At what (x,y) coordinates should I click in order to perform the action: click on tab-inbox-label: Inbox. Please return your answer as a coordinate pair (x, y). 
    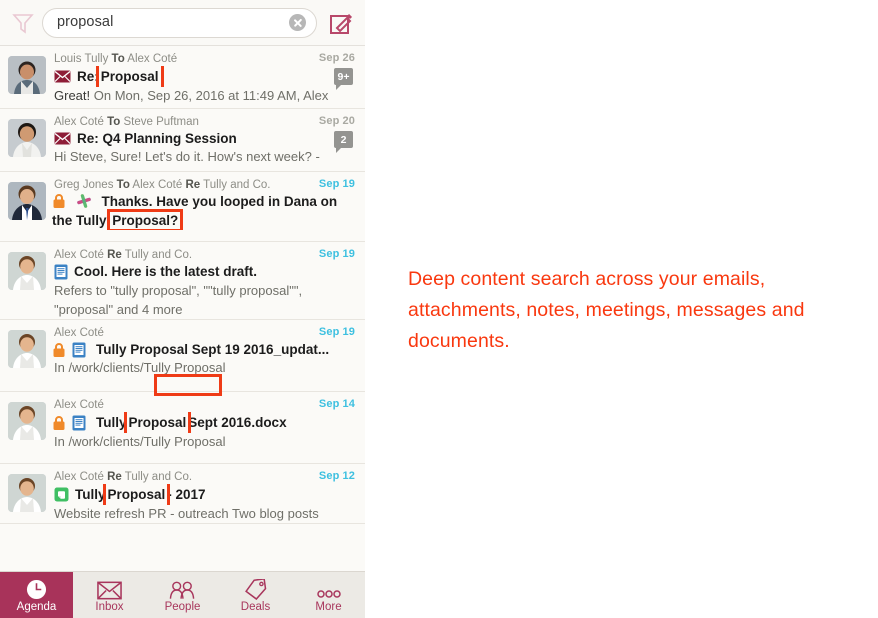
    Looking at the image, I should click on (109, 606).